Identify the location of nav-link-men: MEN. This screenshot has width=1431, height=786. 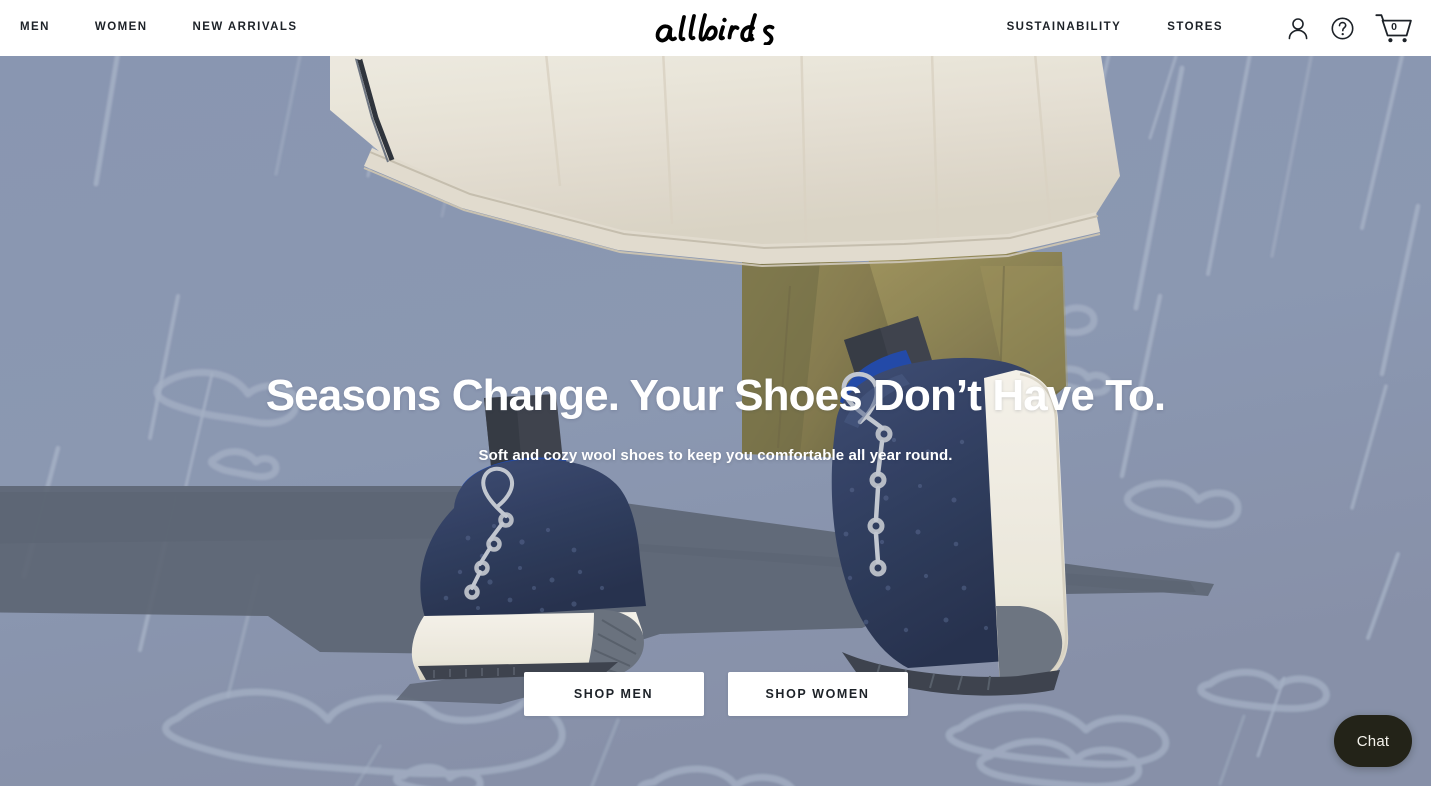
(35, 28).